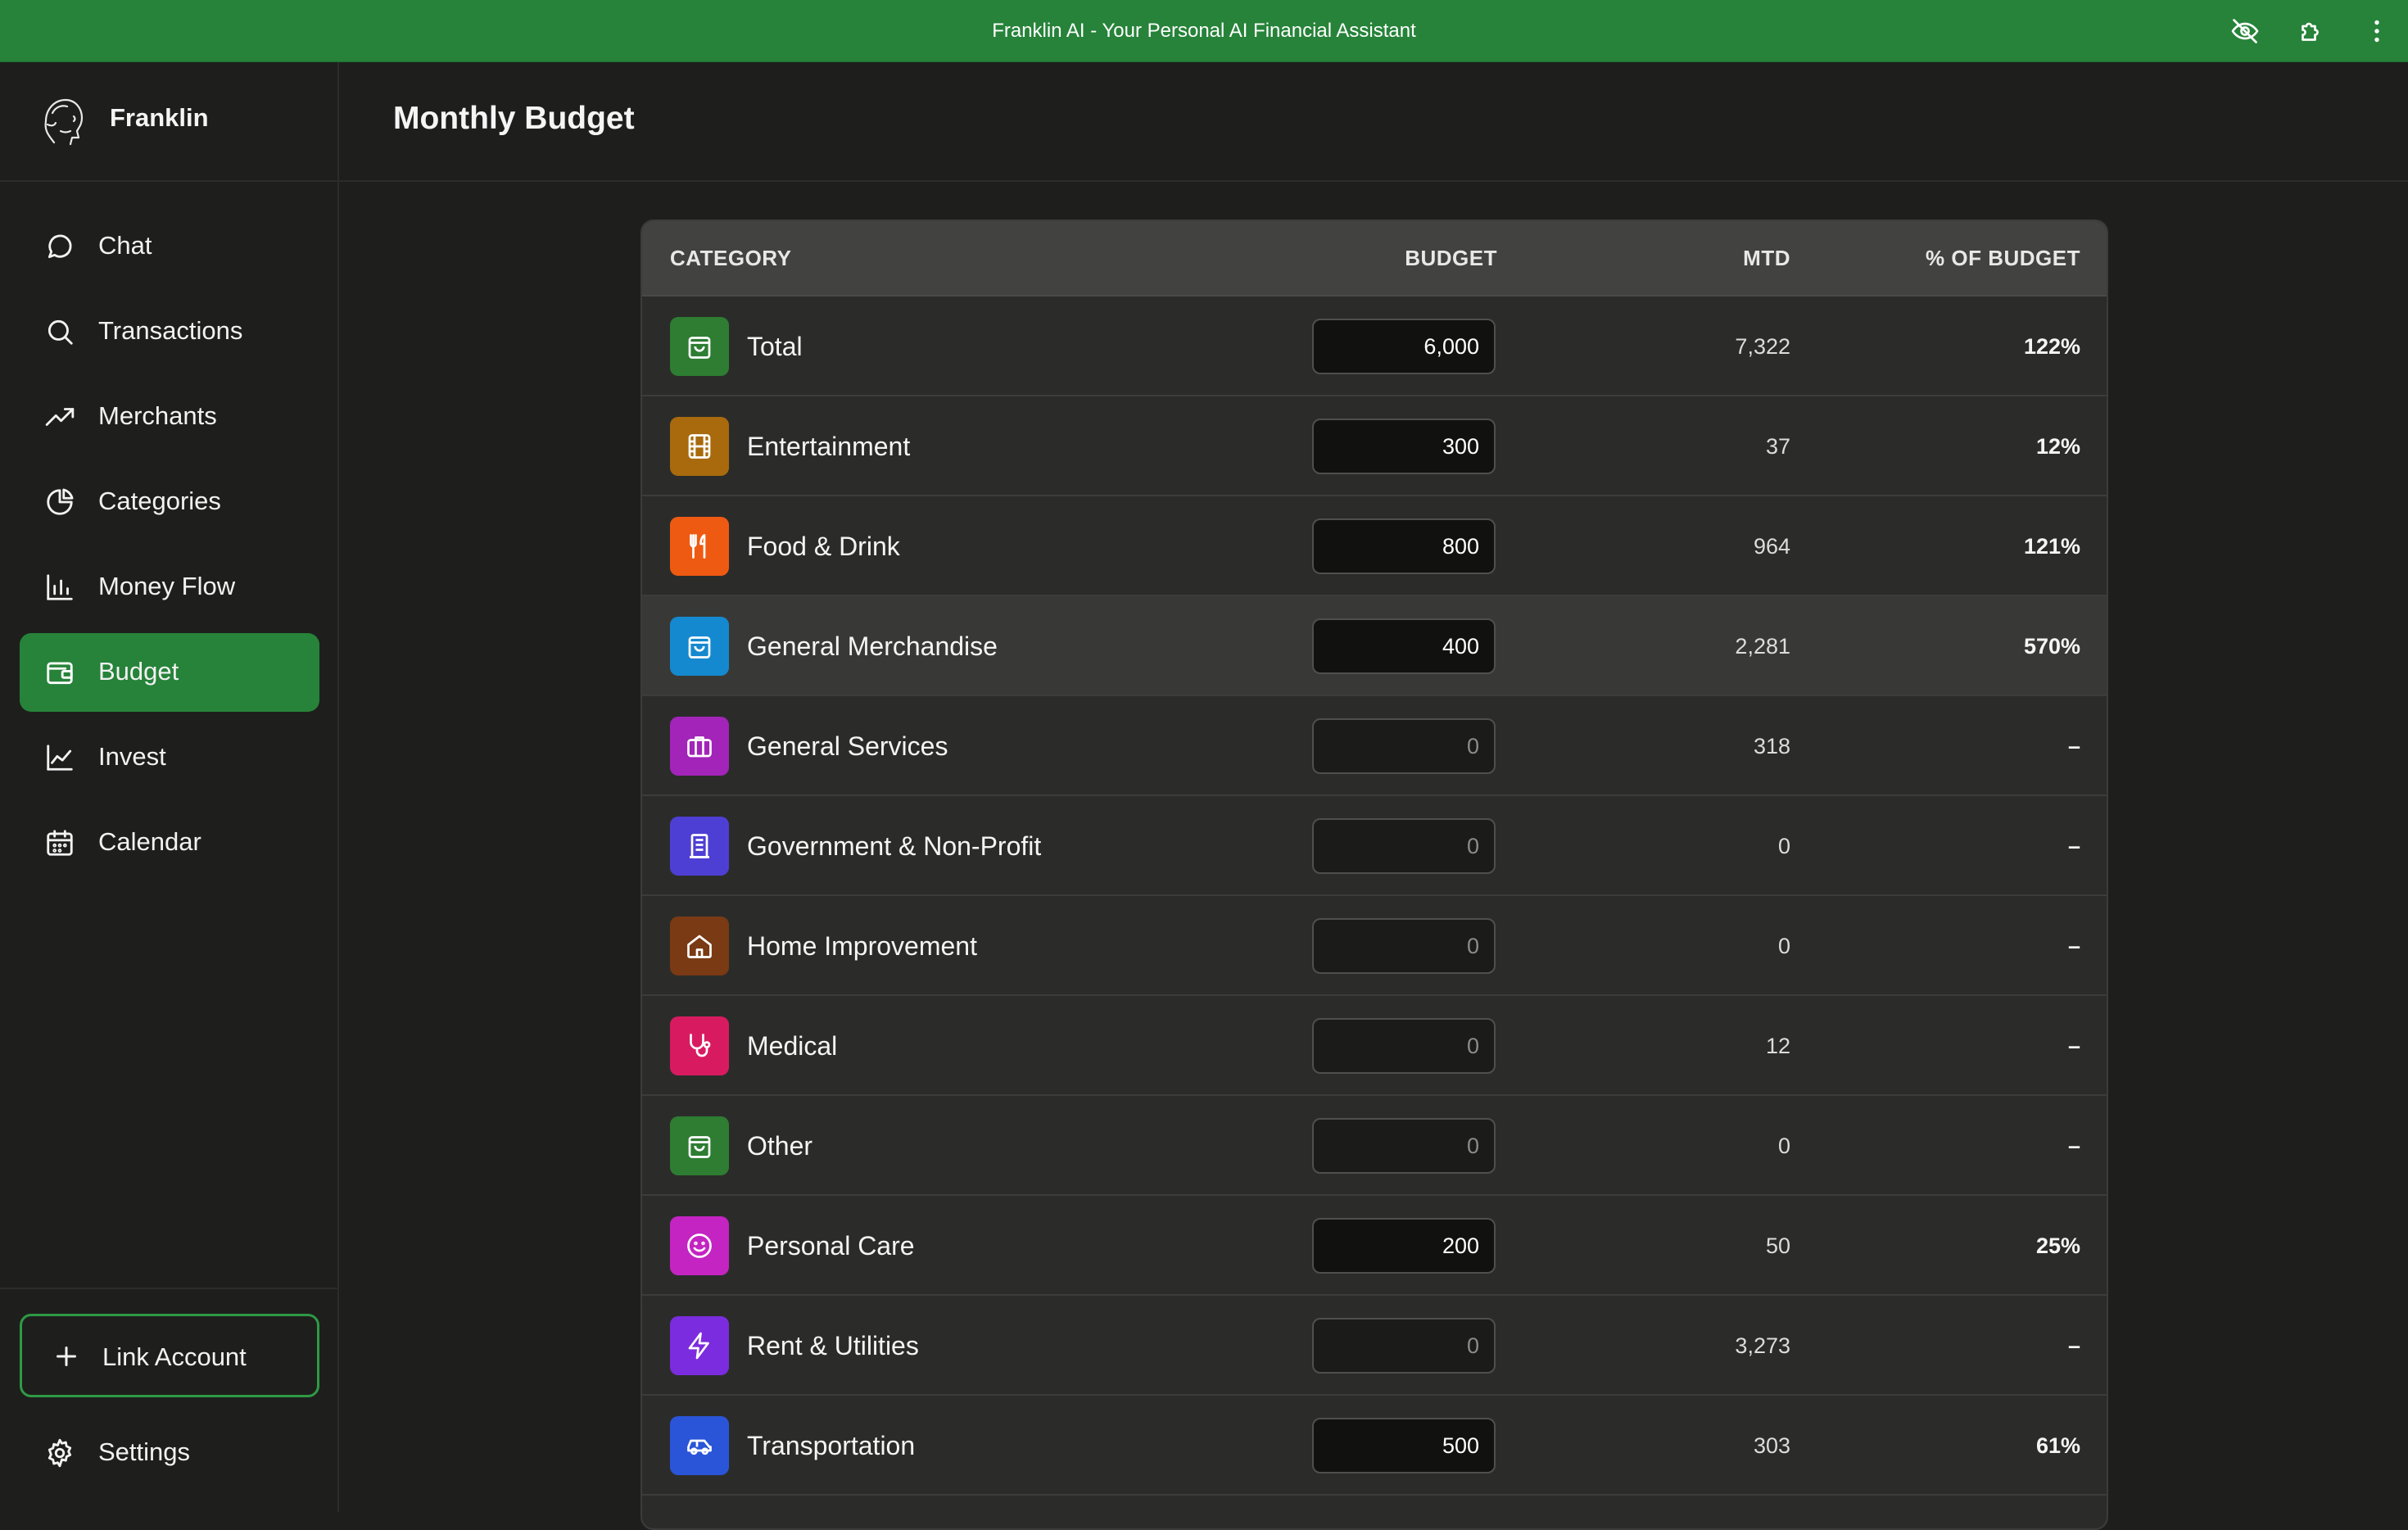  I want to click on gear-icon, so click(59, 1453).